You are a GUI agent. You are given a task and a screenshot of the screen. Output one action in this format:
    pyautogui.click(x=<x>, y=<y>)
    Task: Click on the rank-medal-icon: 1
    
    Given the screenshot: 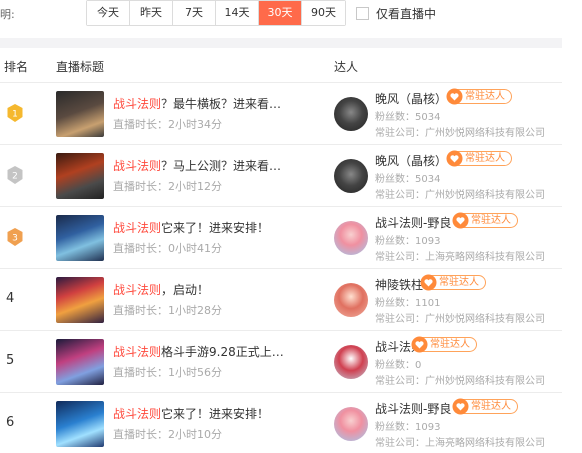 What is the action you would take?
    pyautogui.click(x=15, y=113)
    